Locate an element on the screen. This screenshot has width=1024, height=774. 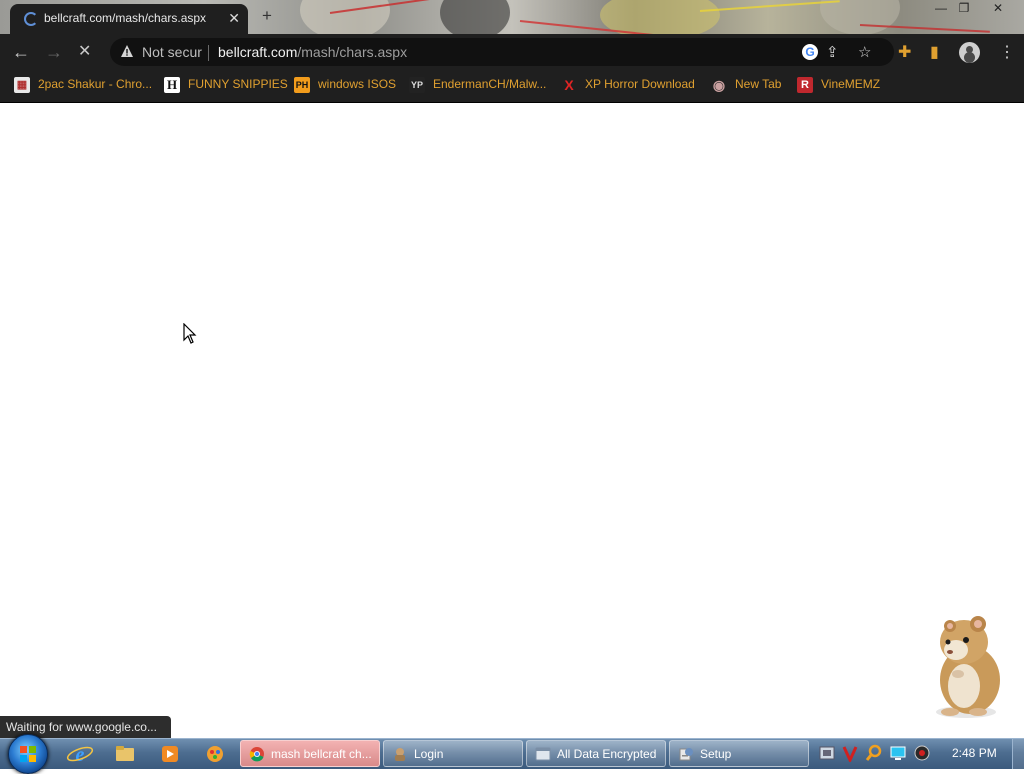
window-app-icon is located at coordinates (543, 754).